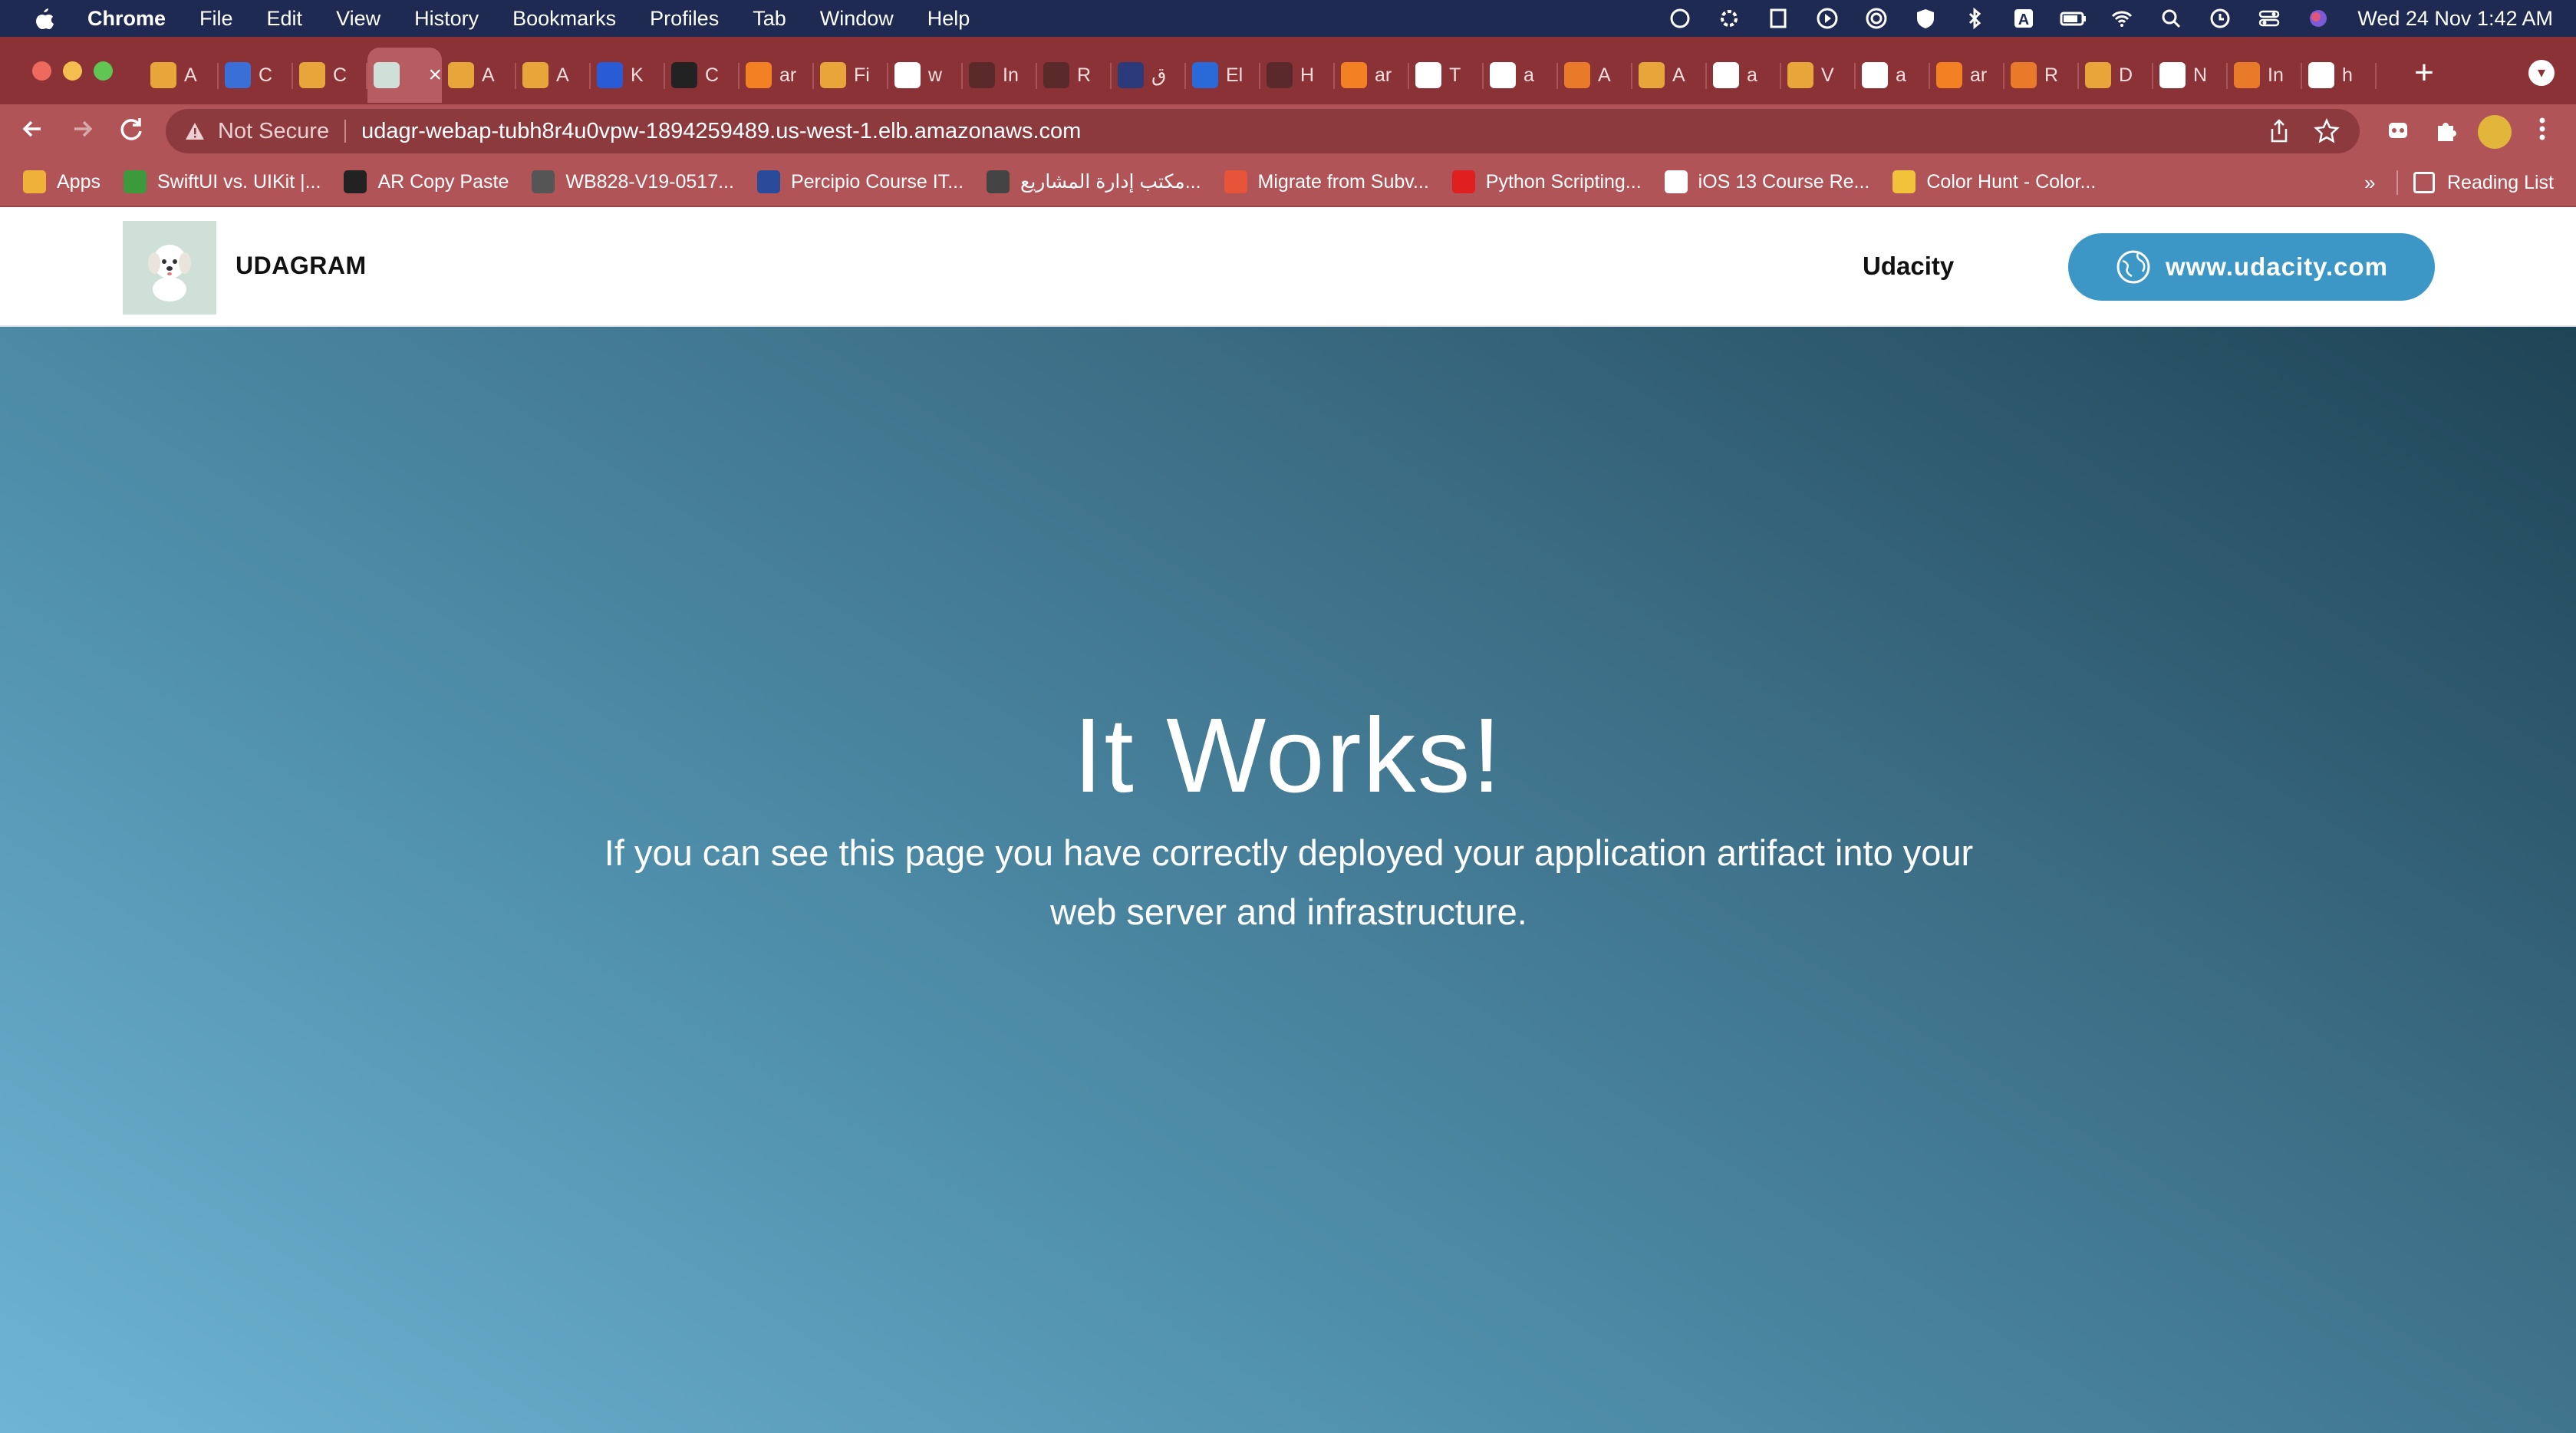 This screenshot has width=2576, height=1433. What do you see at coordinates (404, 75) in the screenshot?
I see `browser-tab: ×` at bounding box center [404, 75].